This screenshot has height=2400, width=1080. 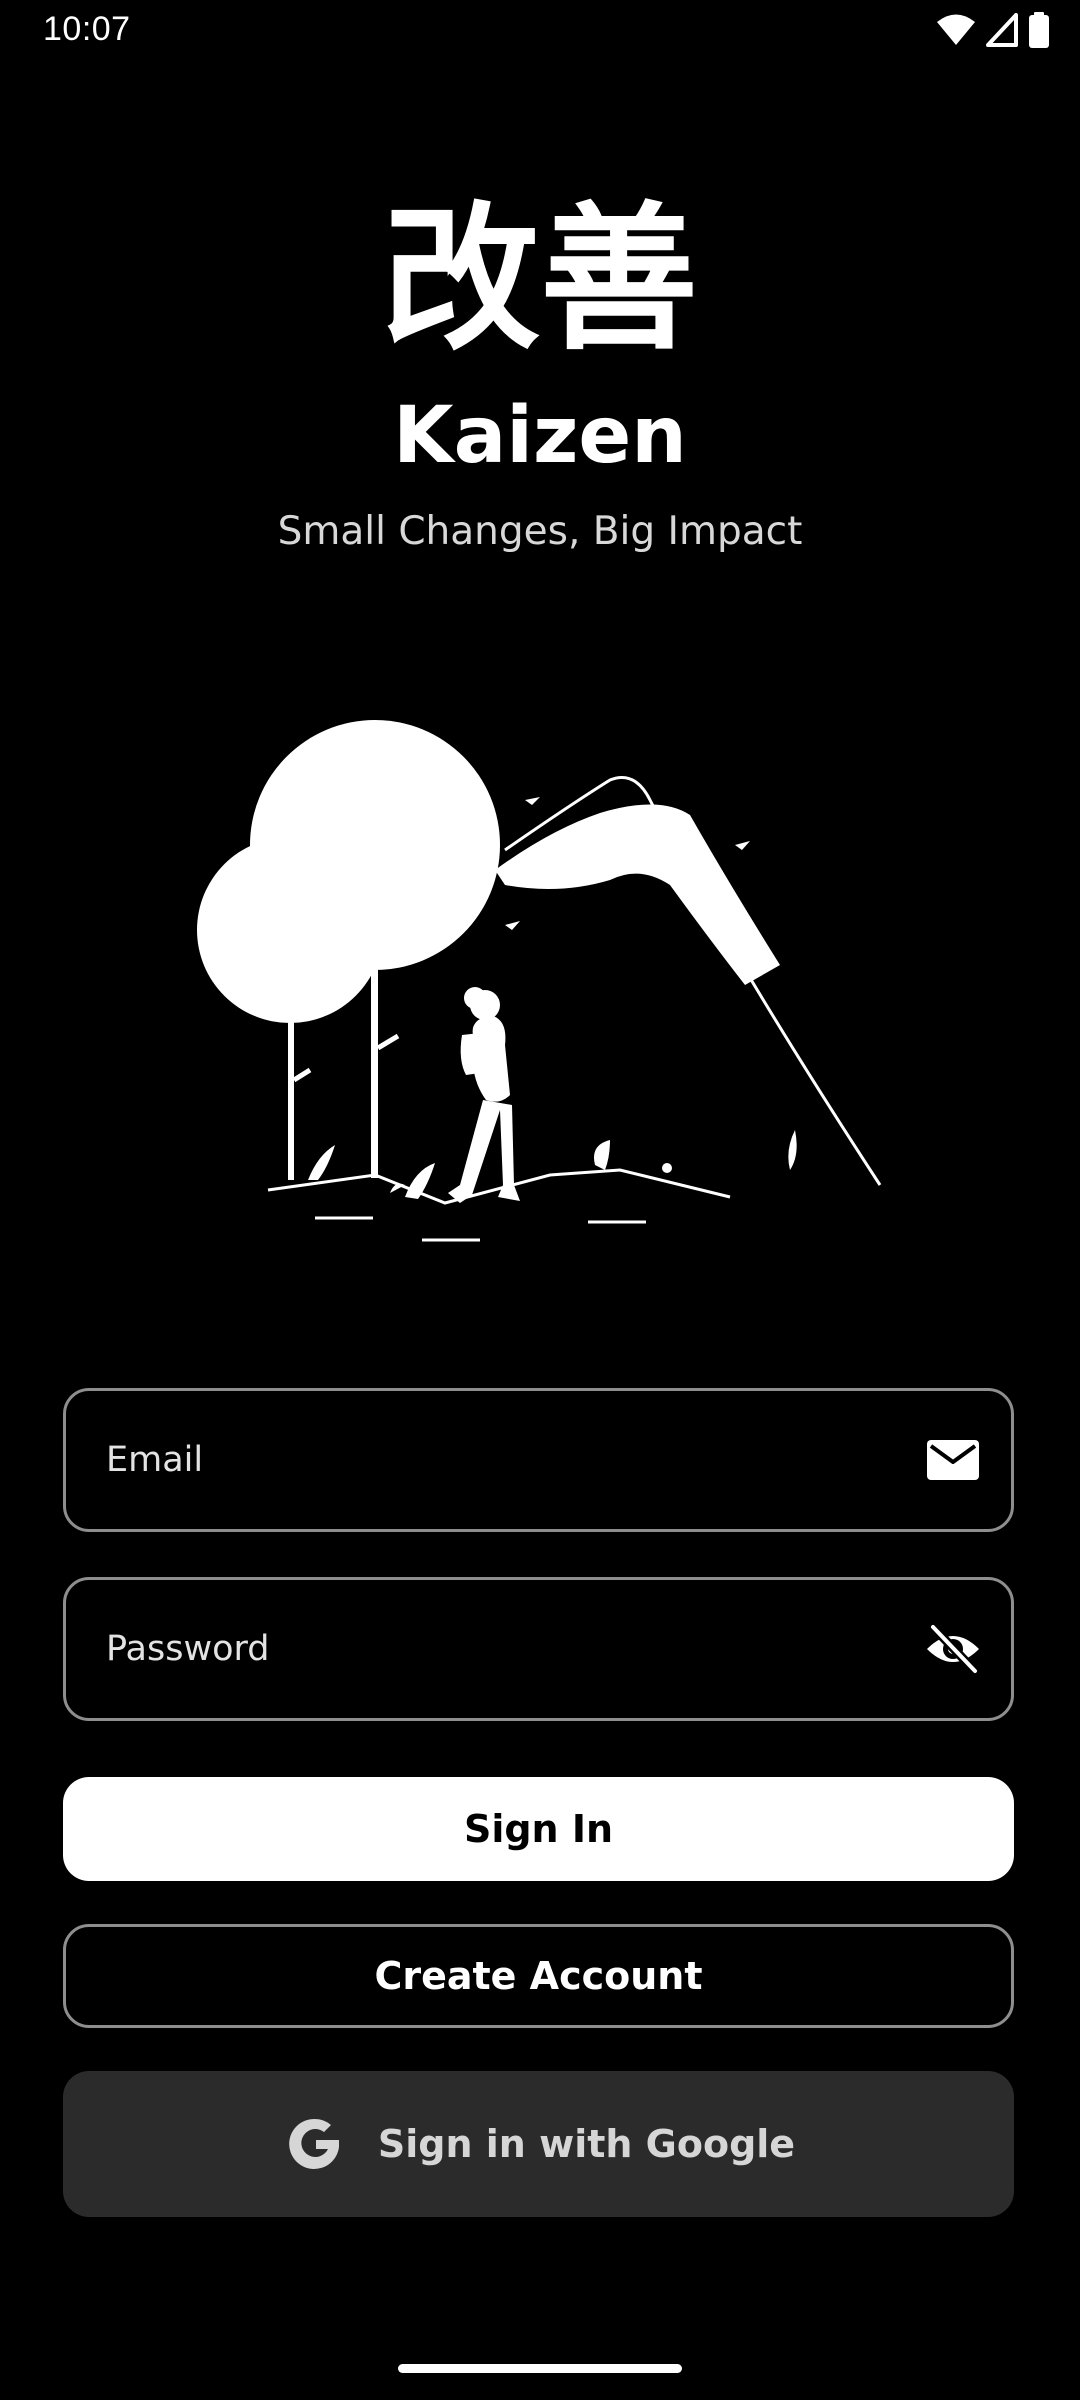 What do you see at coordinates (538, 1649) in the screenshot?
I see `password-field: Password` at bounding box center [538, 1649].